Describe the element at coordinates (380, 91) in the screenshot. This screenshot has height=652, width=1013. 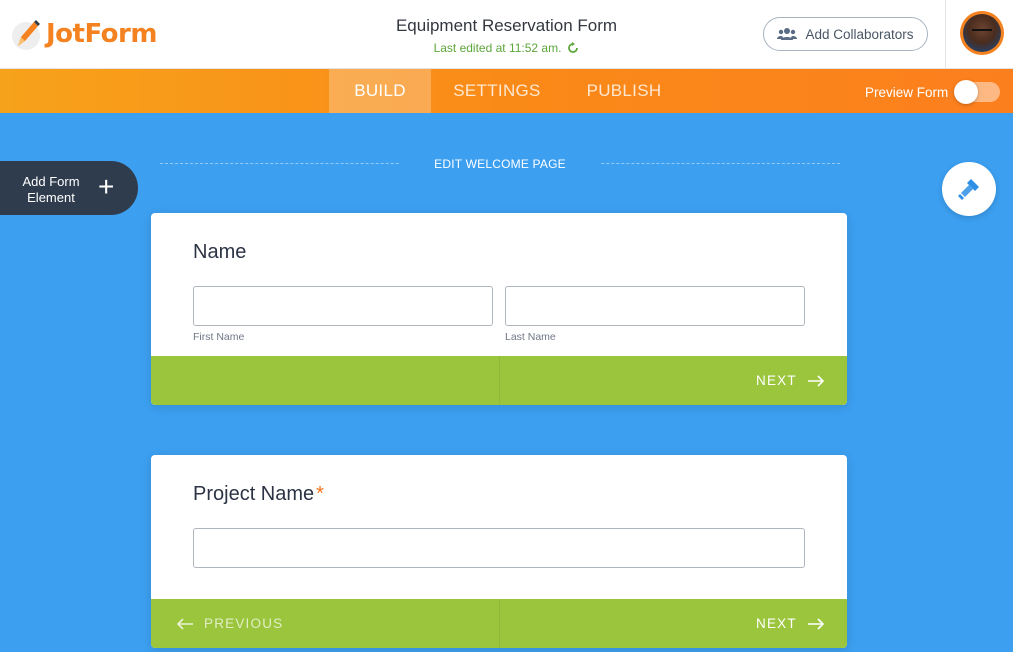
I see `tab-build: BUILD` at that location.